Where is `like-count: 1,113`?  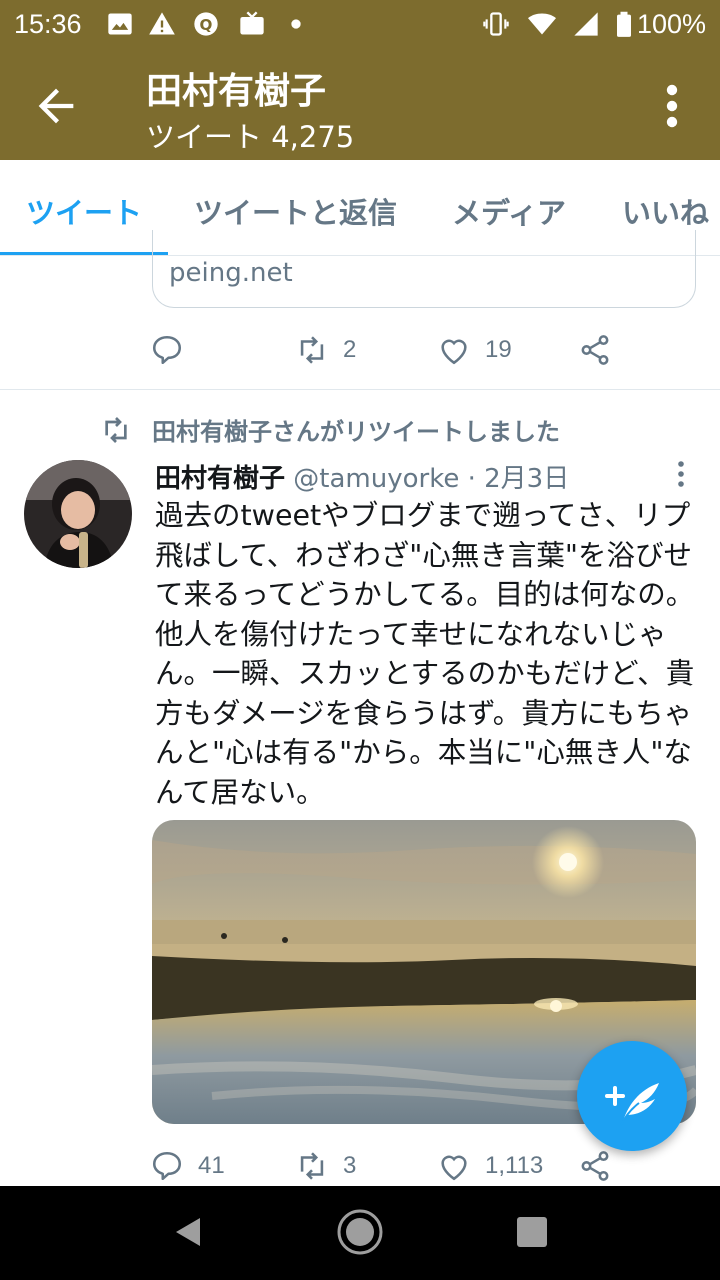
like-count: 1,113 is located at coordinates (514, 1165).